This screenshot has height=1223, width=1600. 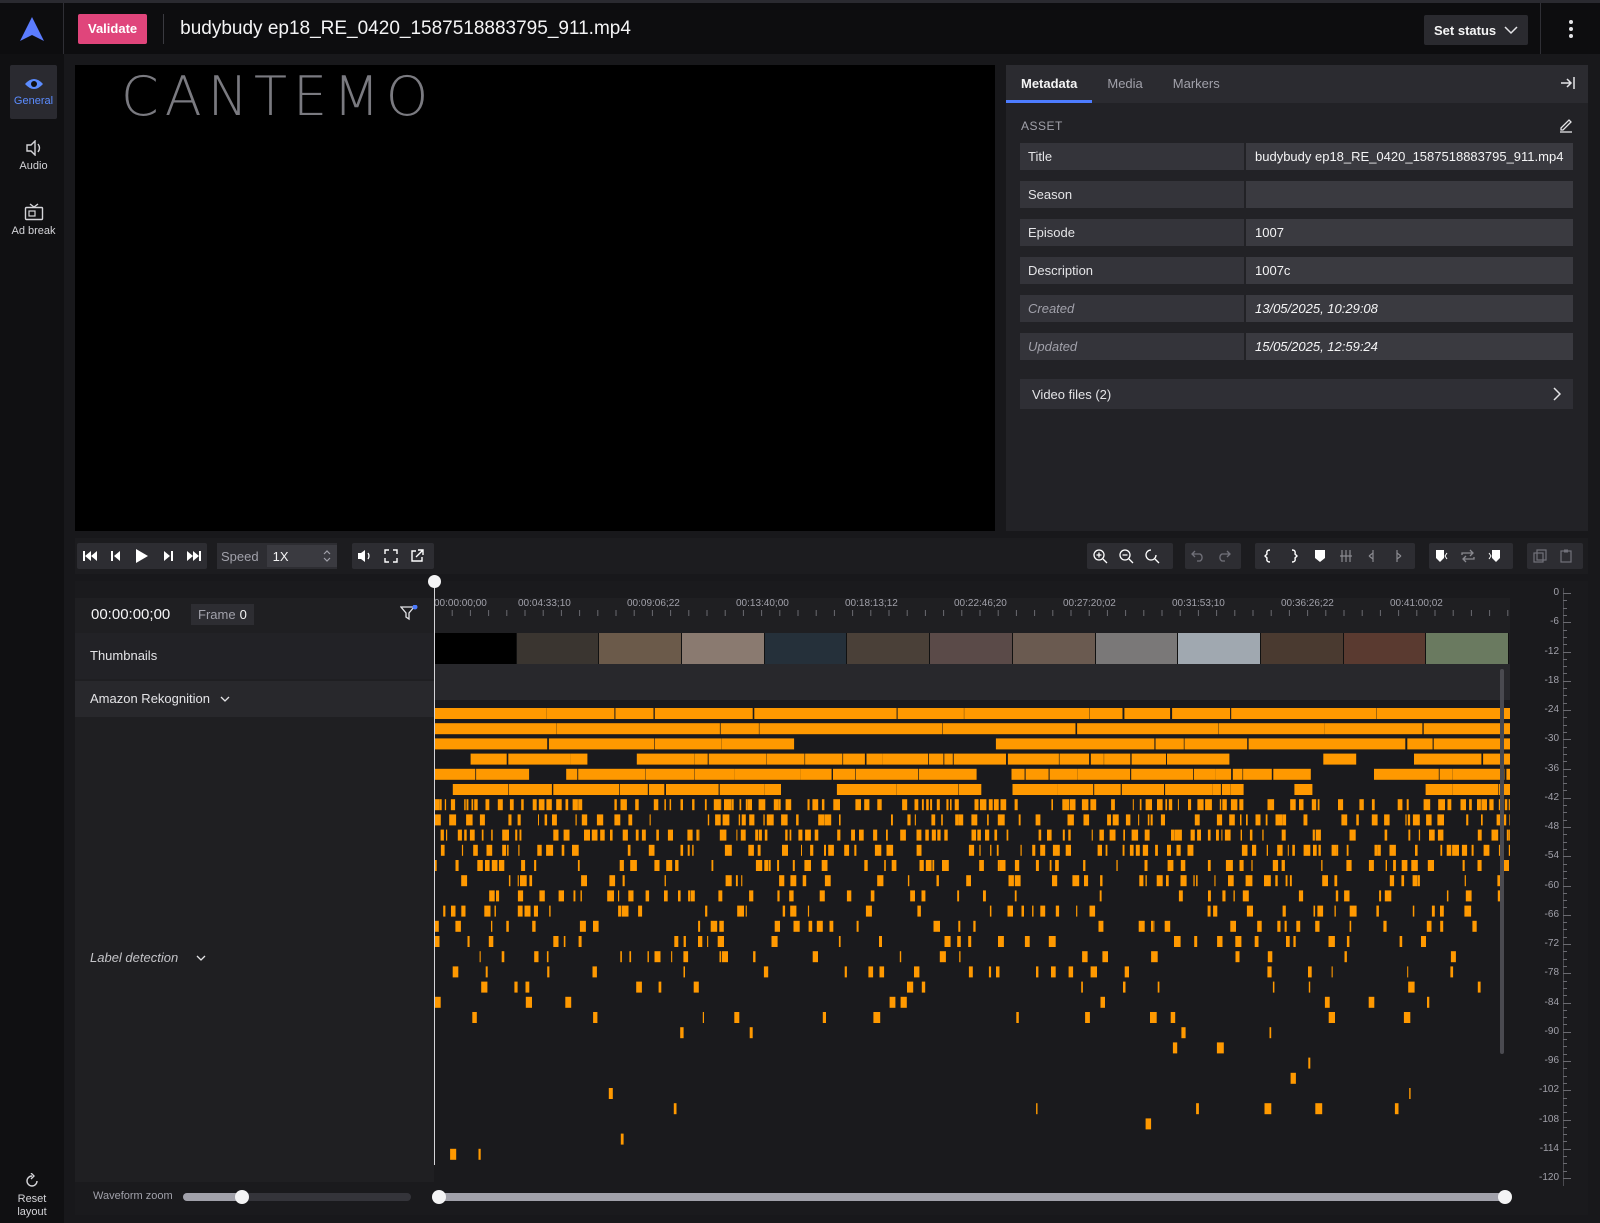 I want to click on field-value: 1007c, so click(x=1409, y=270).